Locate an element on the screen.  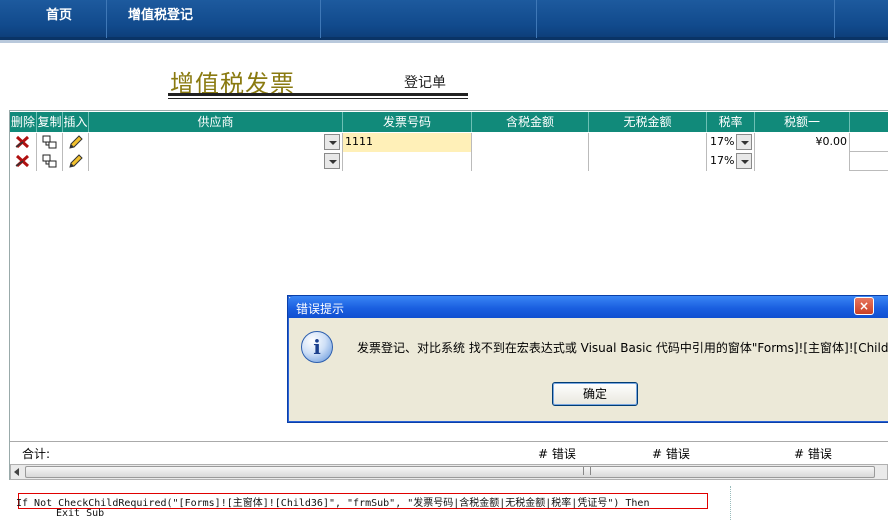
header-tax-amount: 税额一 is located at coordinates (802, 122).